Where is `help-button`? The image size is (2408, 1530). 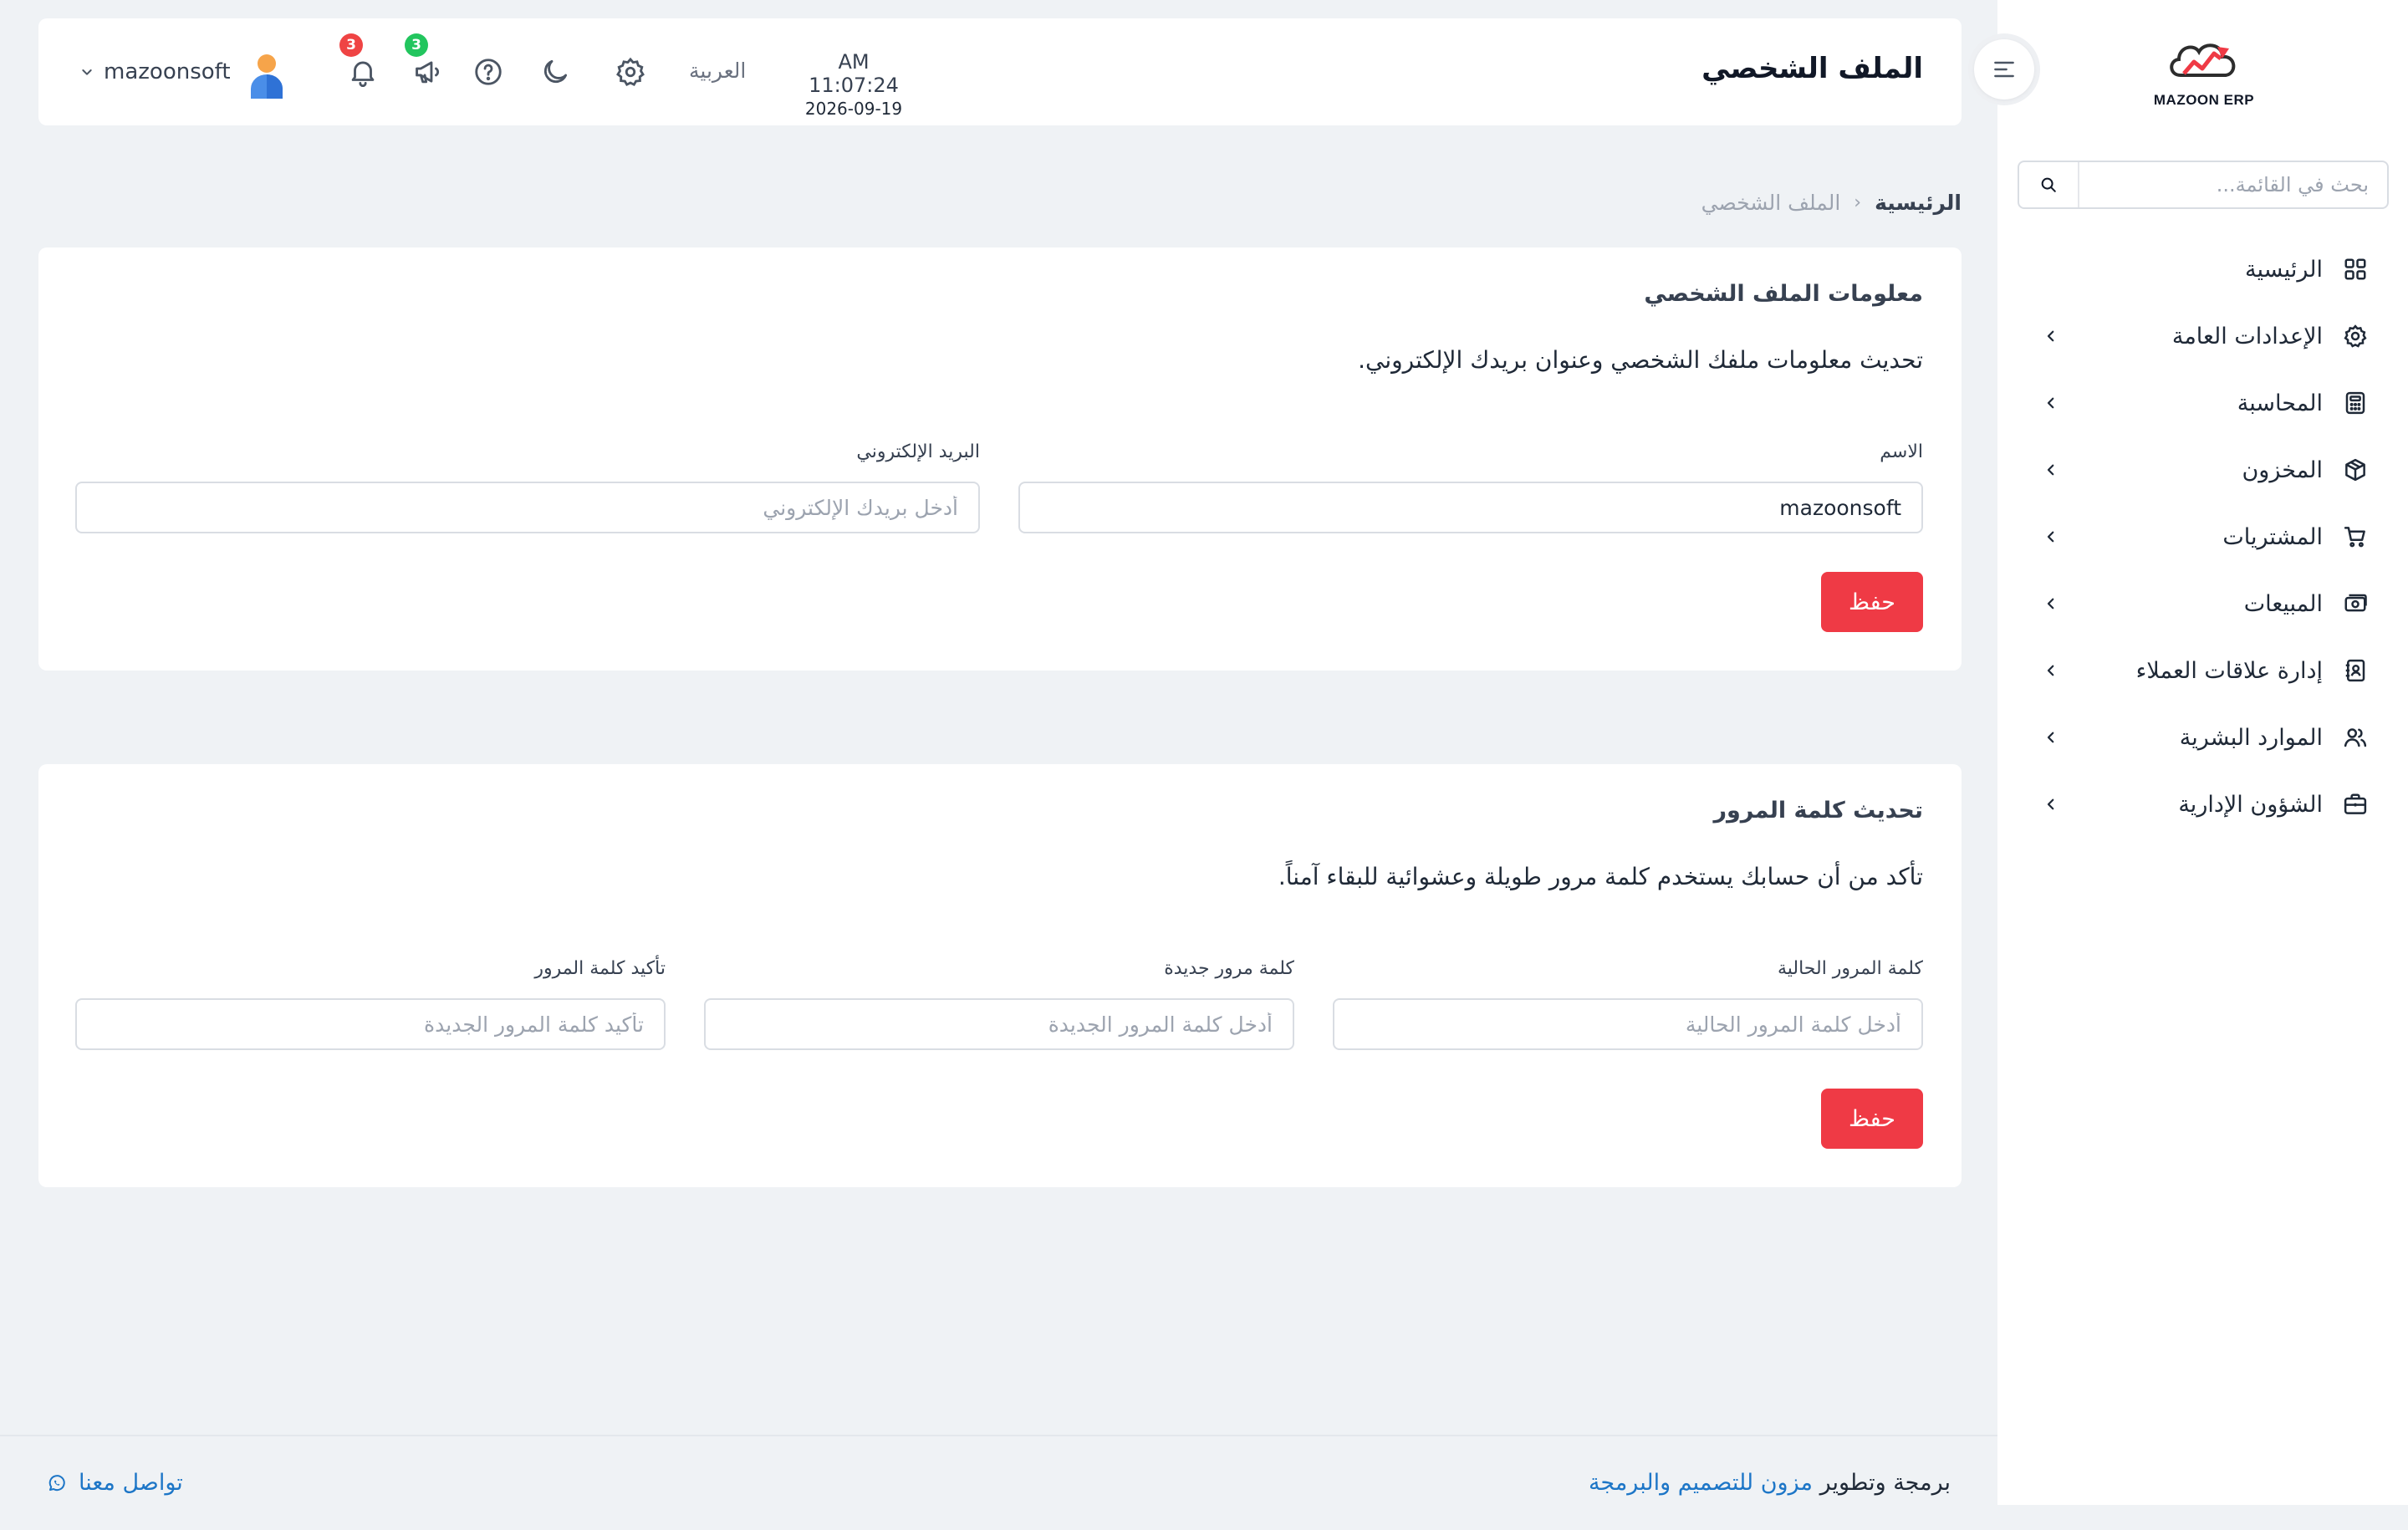 help-button is located at coordinates (489, 72).